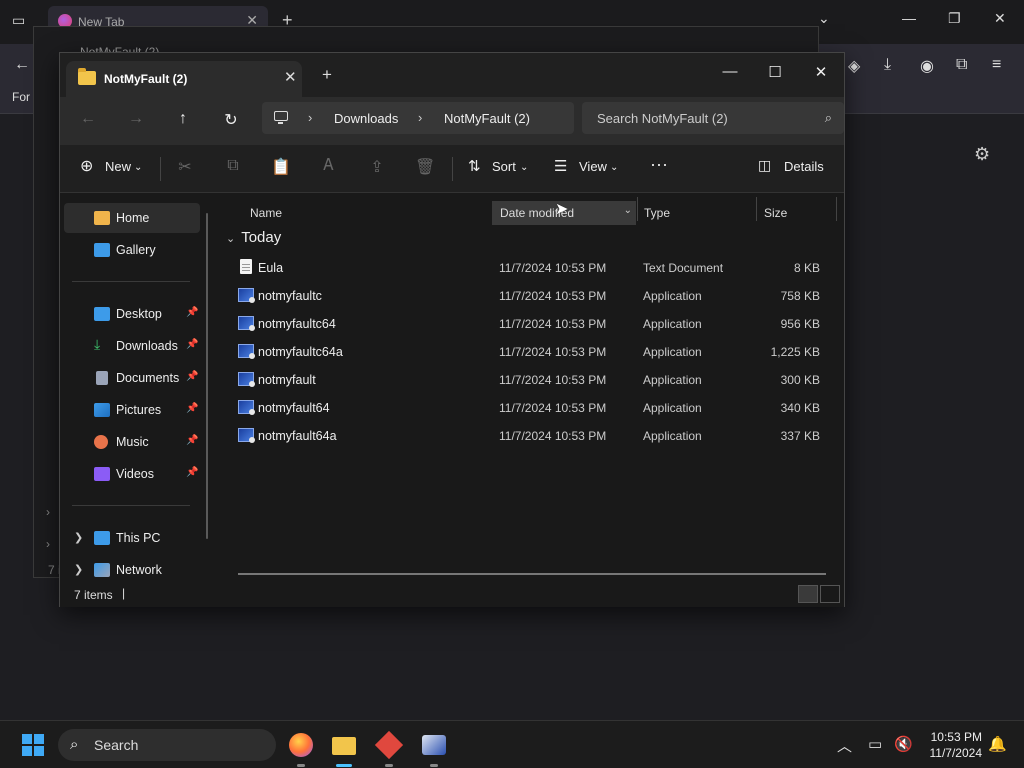 The height and width of the screenshot is (768, 1024). Describe the element at coordinates (329, 166) in the screenshot. I see `rename-icon: Ꭺ` at that location.